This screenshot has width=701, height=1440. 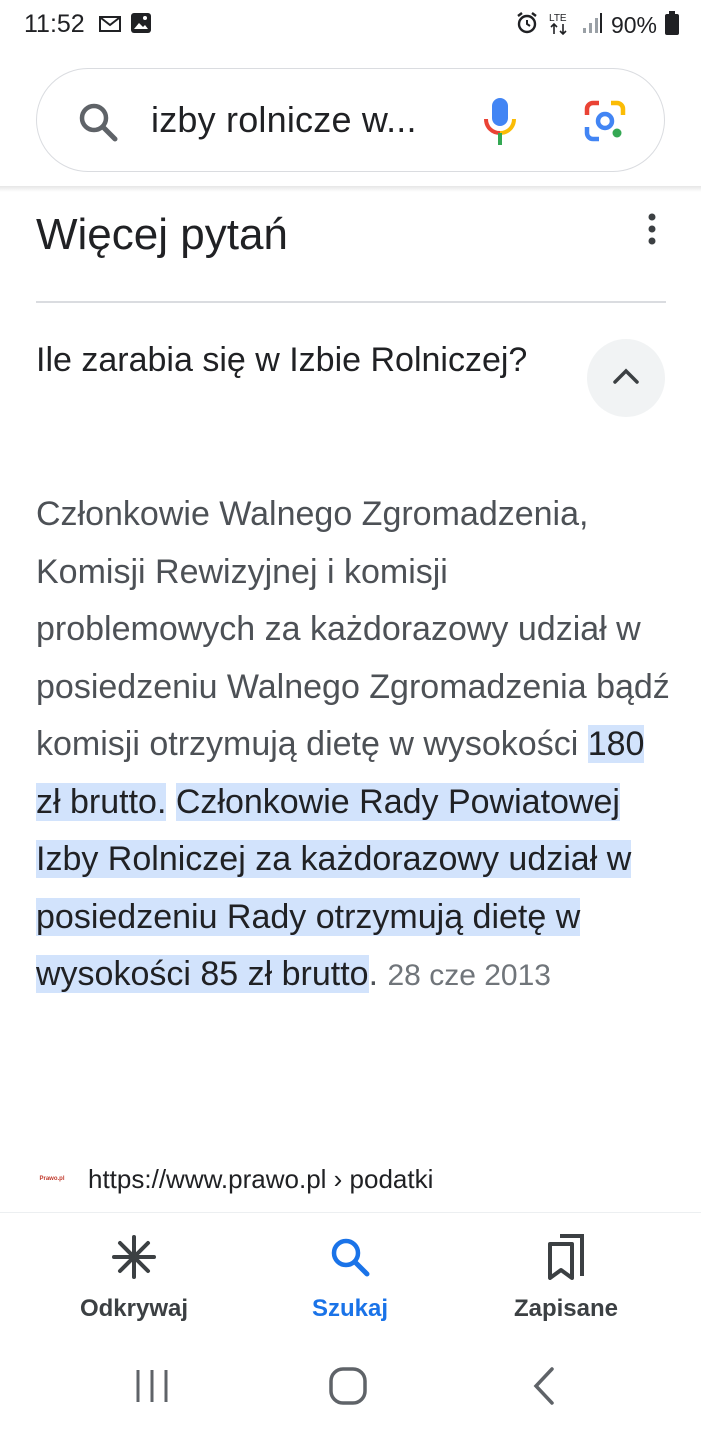 What do you see at coordinates (545, 1388) in the screenshot?
I see `back-icon` at bounding box center [545, 1388].